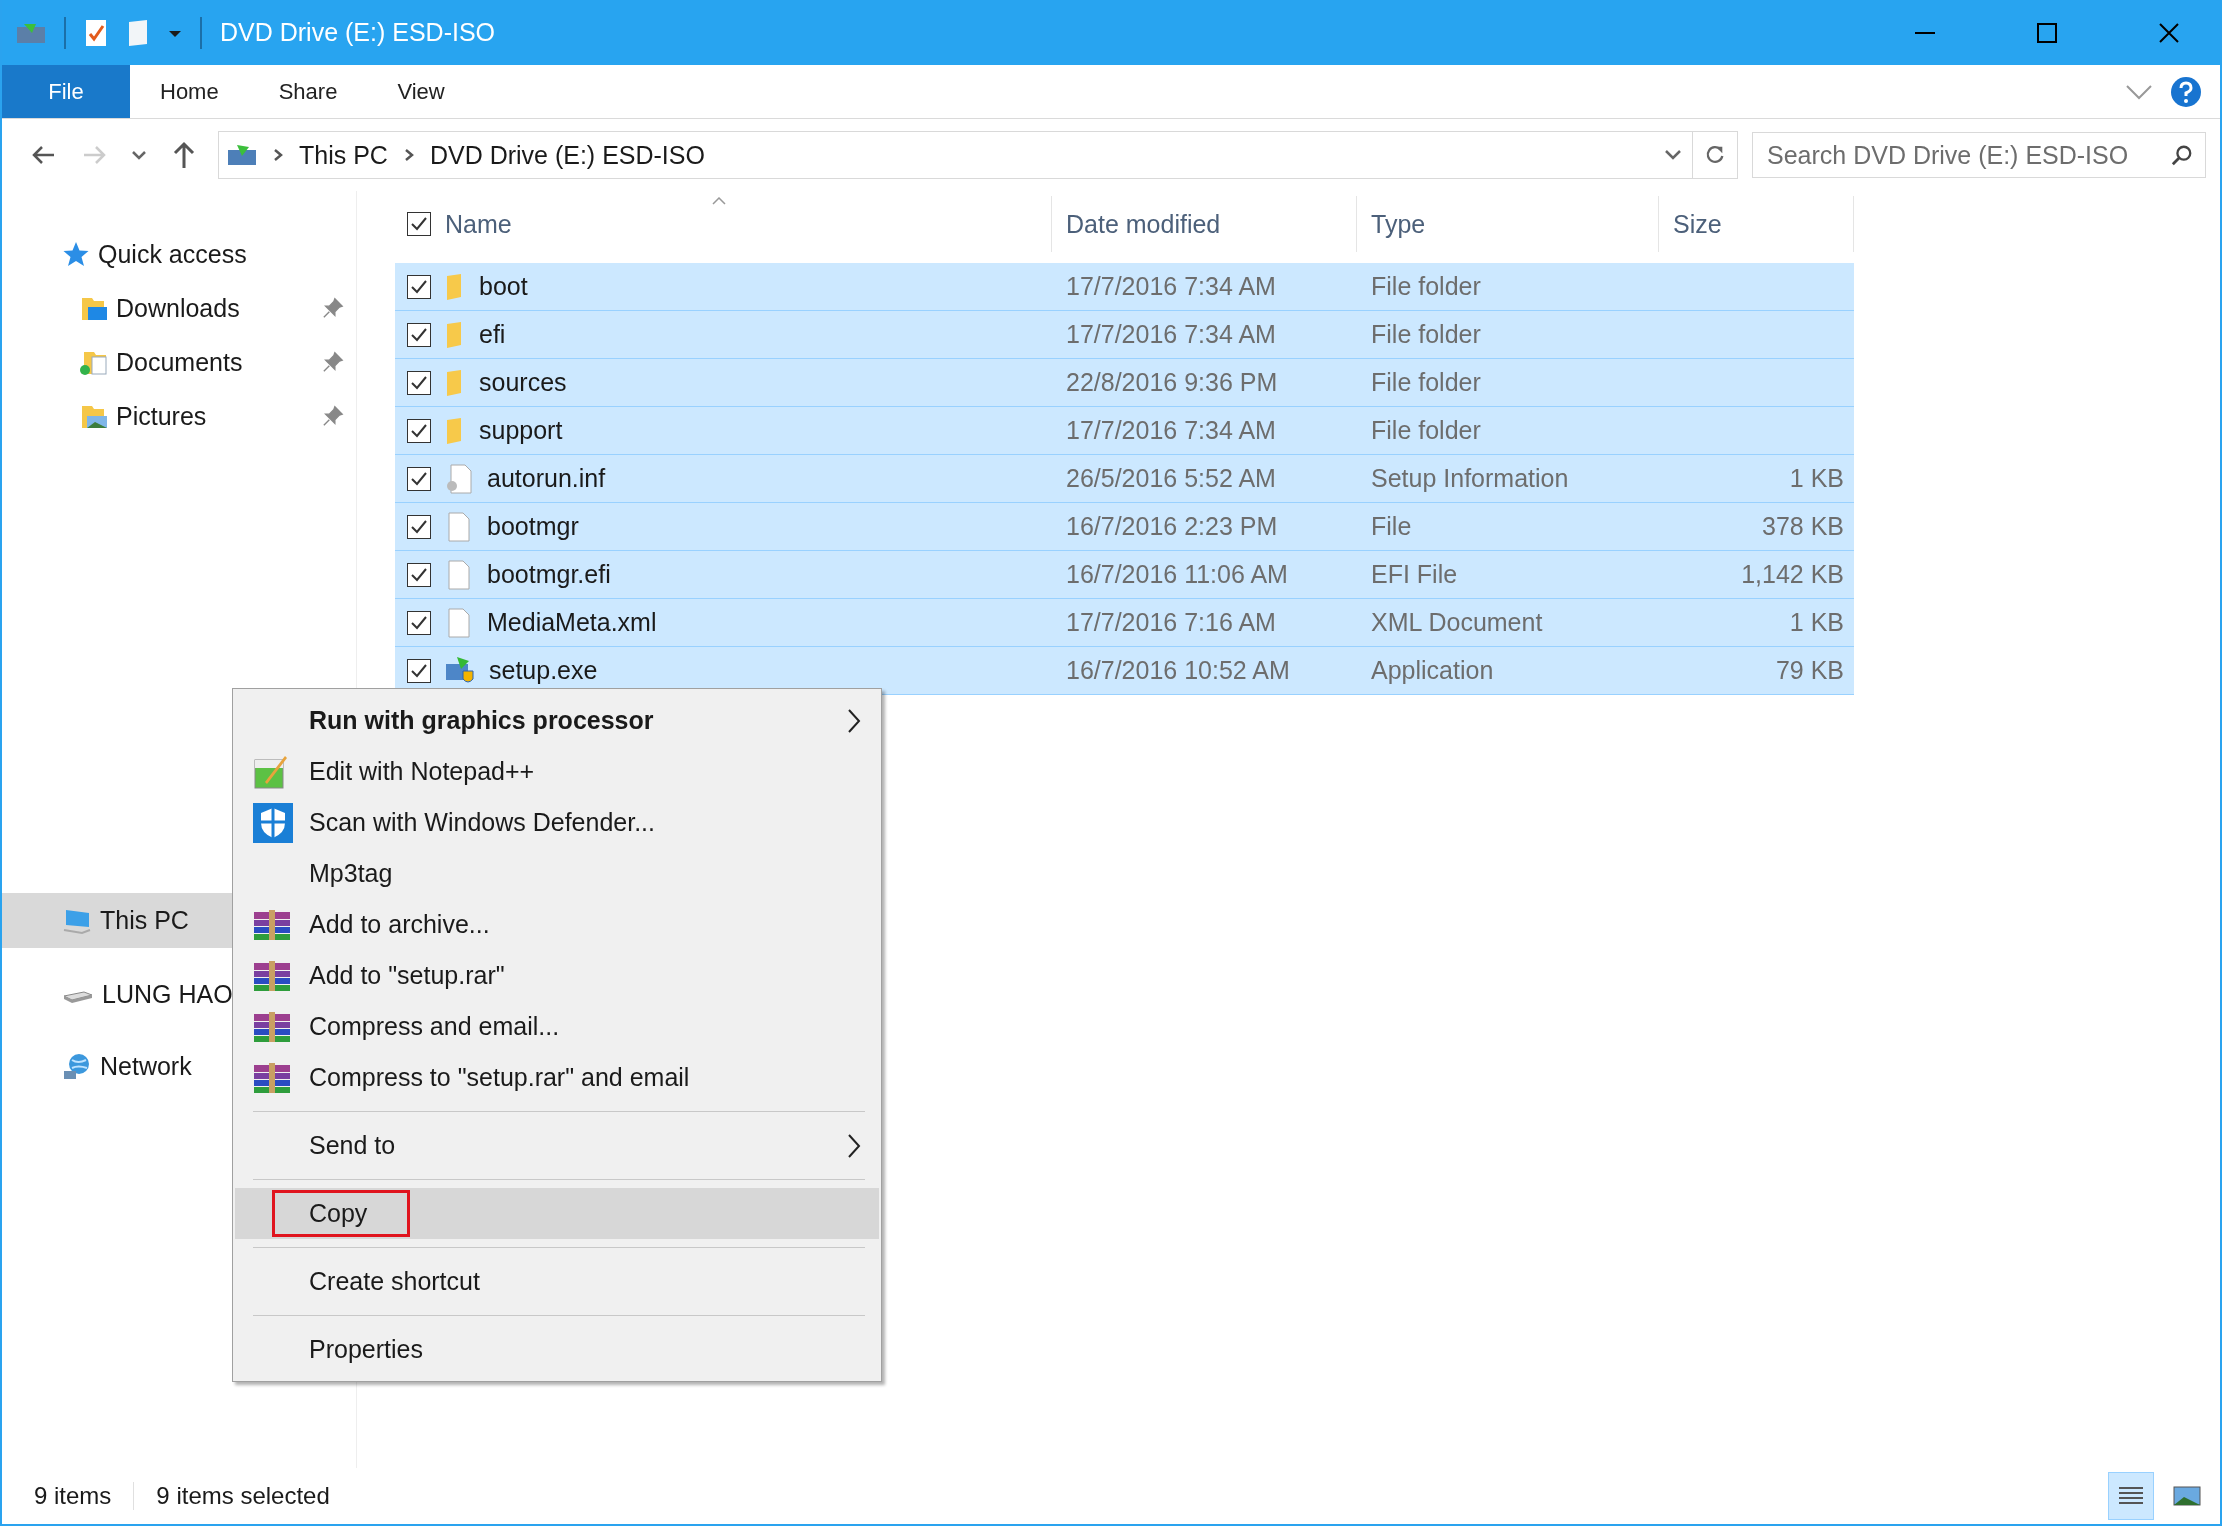  I want to click on file-row: efi 17/7/2016 7:34 AM File folder, so click(1124, 335).